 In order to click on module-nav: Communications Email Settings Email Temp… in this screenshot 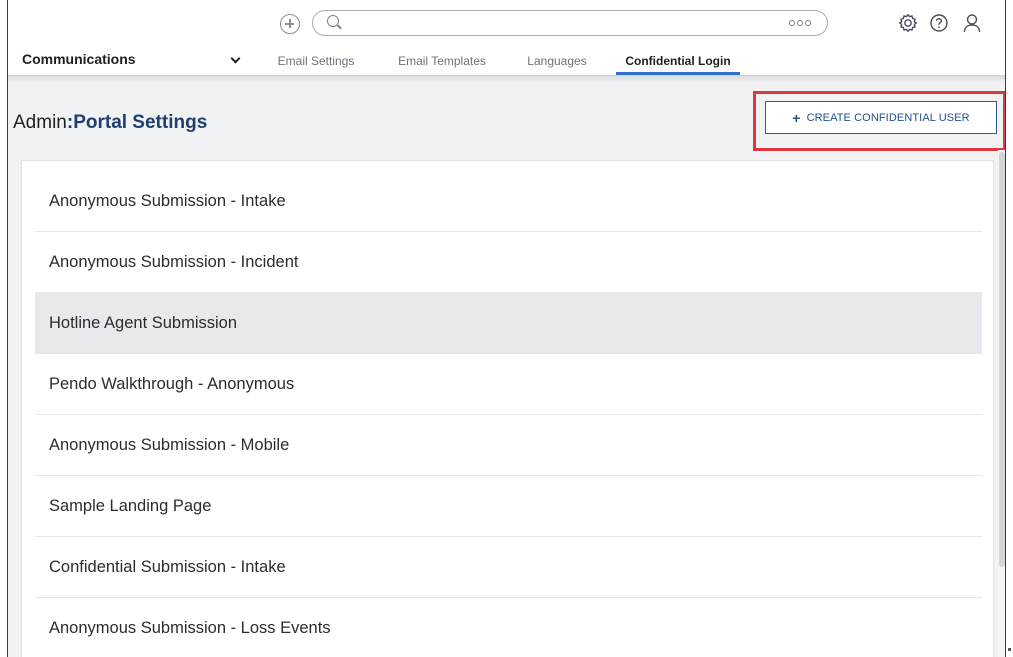, I will do `click(506, 61)`.